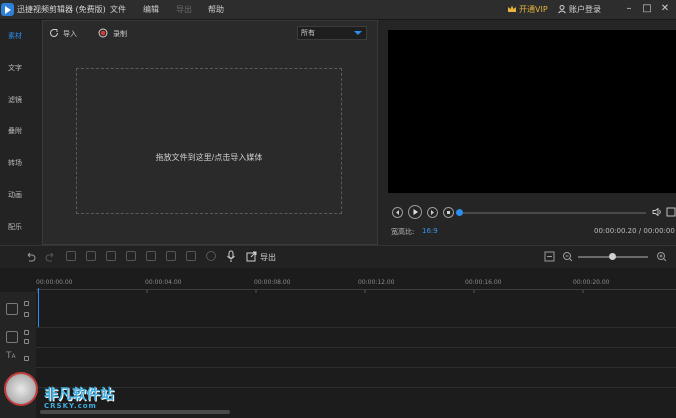  What do you see at coordinates (54, 33) in the screenshot?
I see `import-icon` at bounding box center [54, 33].